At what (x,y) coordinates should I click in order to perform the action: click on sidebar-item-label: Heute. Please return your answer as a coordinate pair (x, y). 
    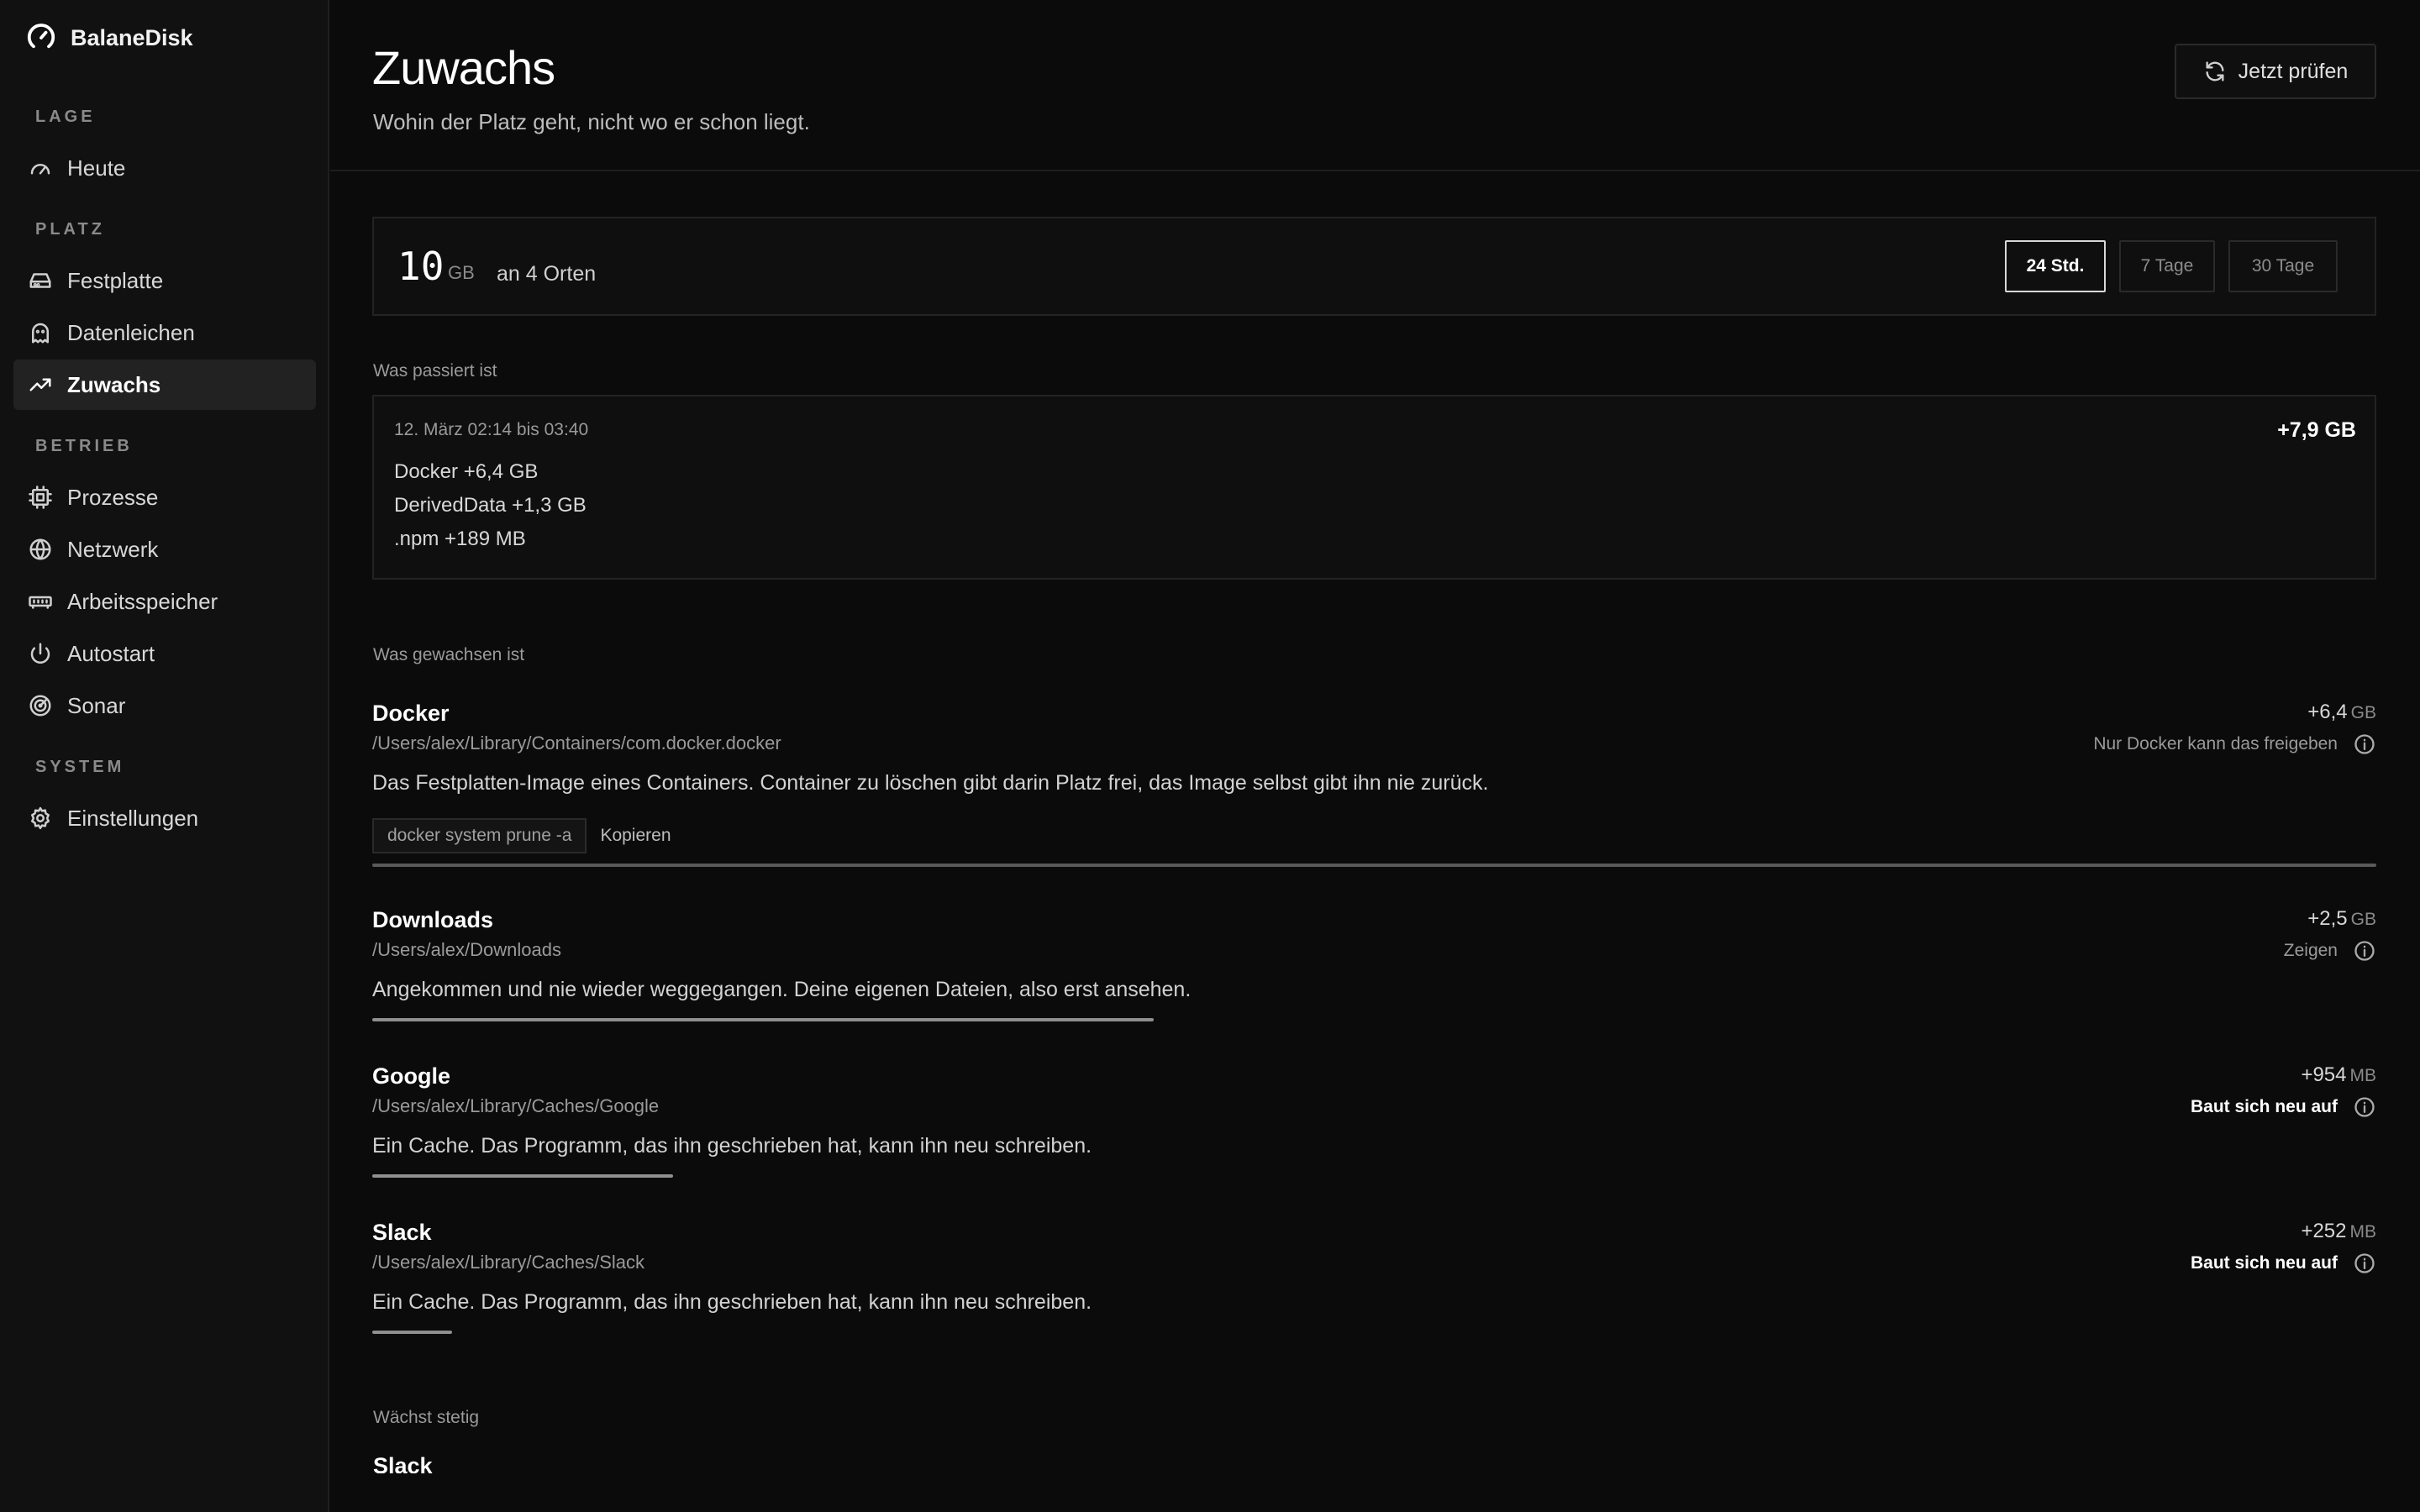
    Looking at the image, I should click on (96, 168).